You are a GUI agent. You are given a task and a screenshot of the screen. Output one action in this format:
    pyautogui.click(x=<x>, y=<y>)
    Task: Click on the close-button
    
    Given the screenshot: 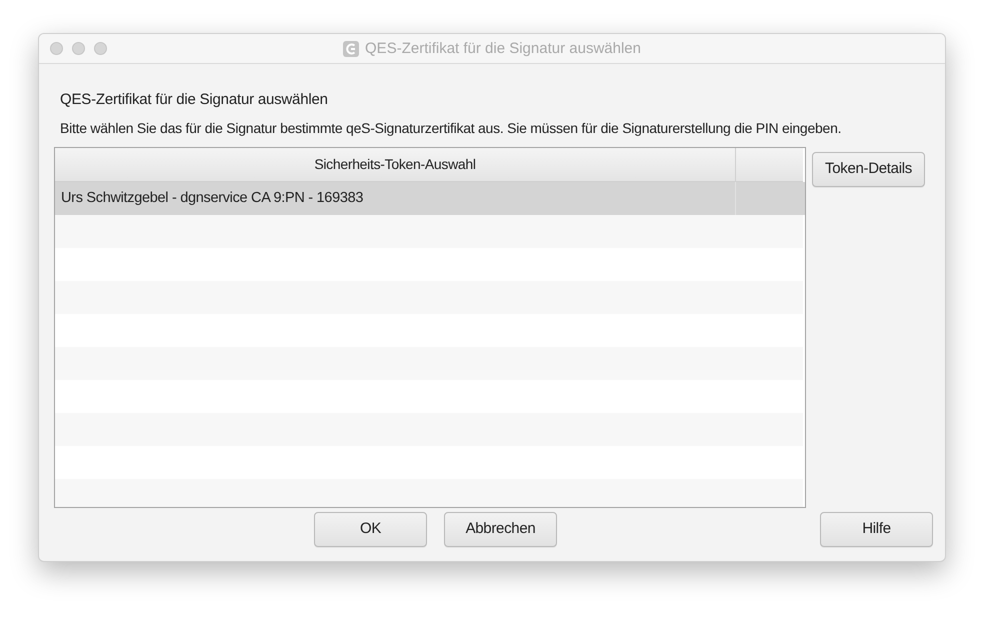 What is the action you would take?
    pyautogui.click(x=56, y=48)
    